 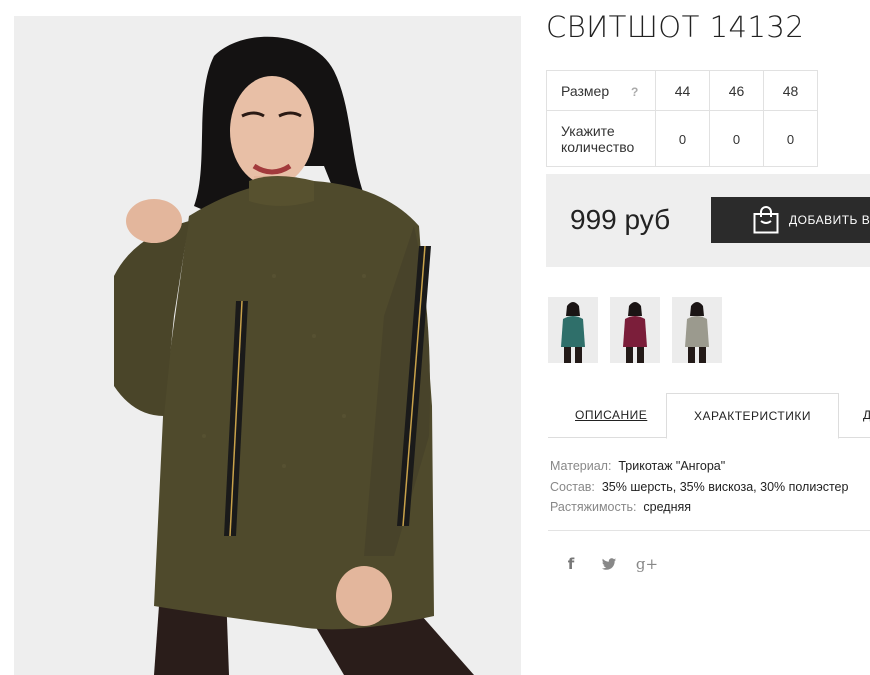 I want to click on tab-description: ОПИСАНИЕ, so click(x=611, y=415).